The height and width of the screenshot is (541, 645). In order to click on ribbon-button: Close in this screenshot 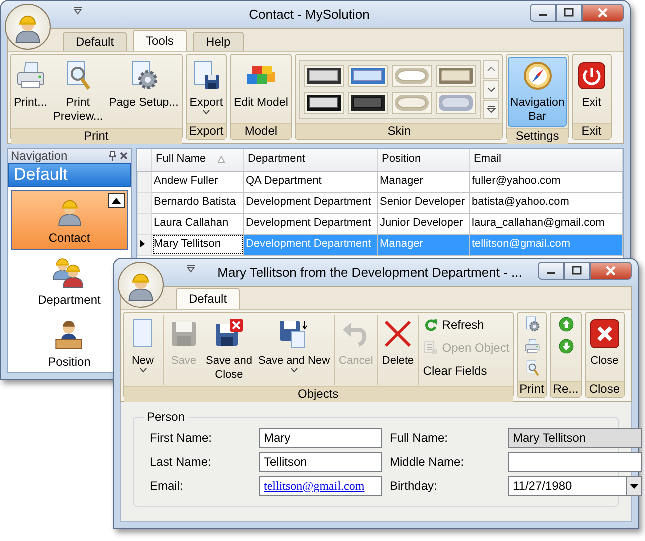, I will do `click(604, 347)`.